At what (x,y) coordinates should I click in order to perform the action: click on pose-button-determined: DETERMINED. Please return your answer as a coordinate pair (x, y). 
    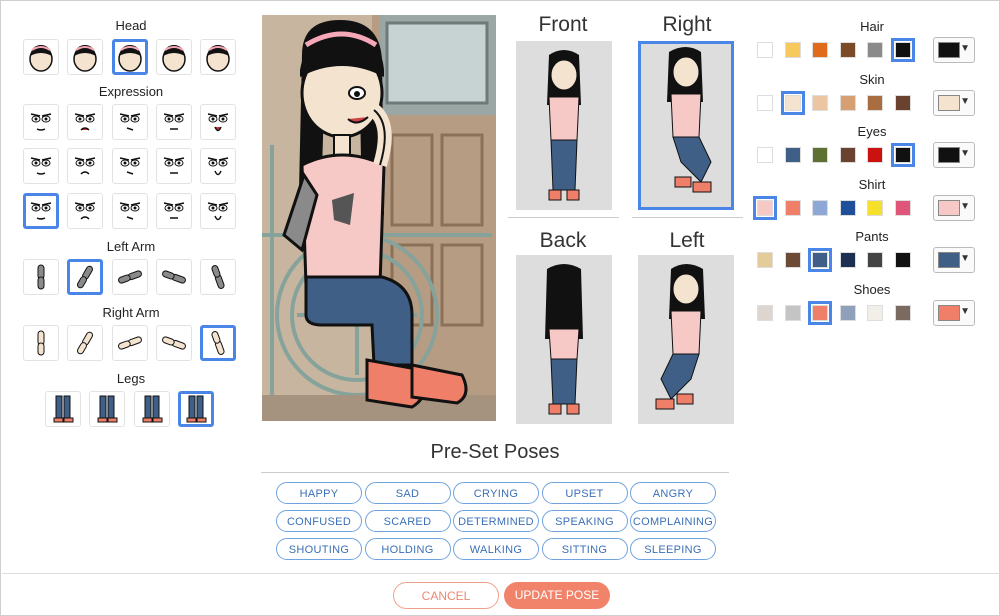
    Looking at the image, I should click on (496, 521).